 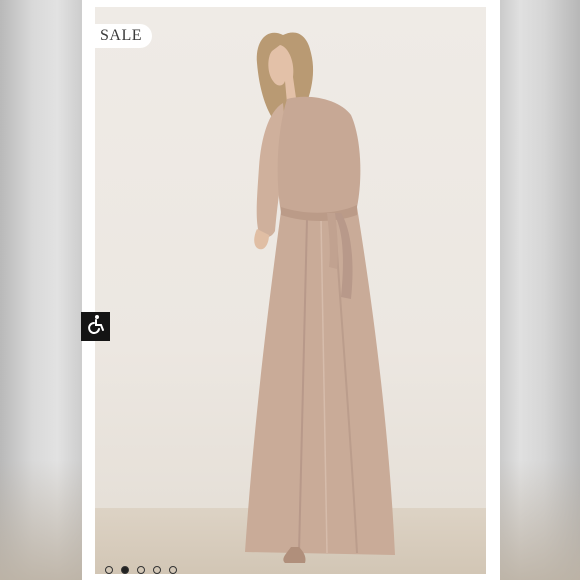 I want to click on accessibility-button, so click(x=95, y=326).